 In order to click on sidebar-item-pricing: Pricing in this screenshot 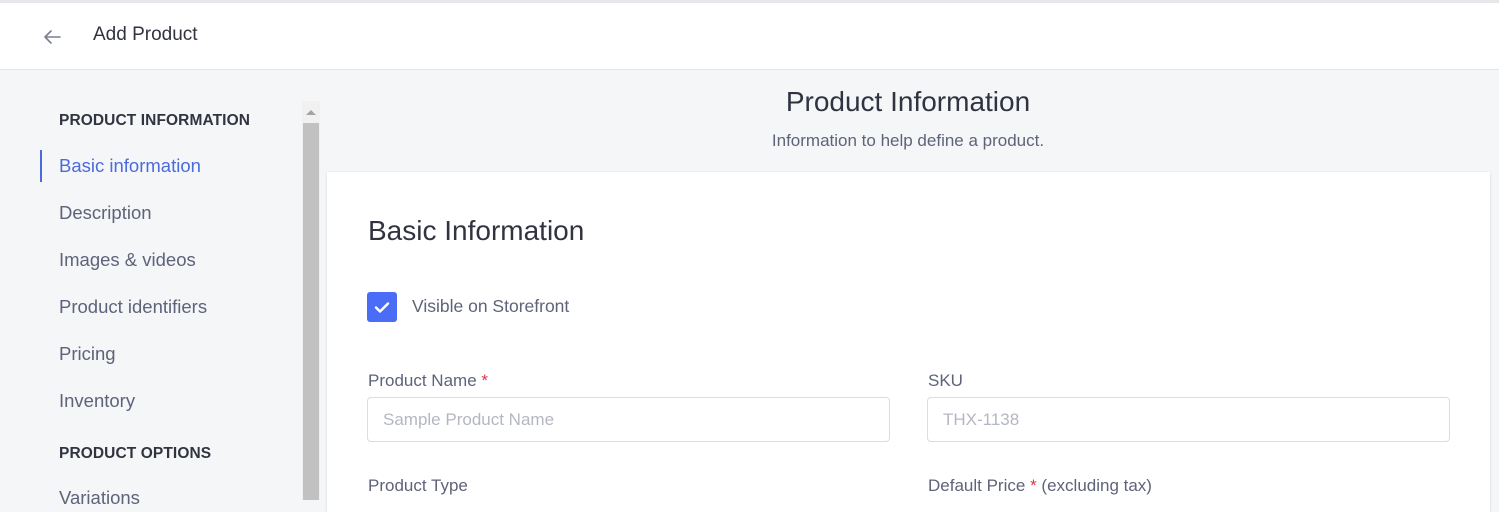, I will do `click(87, 354)`.